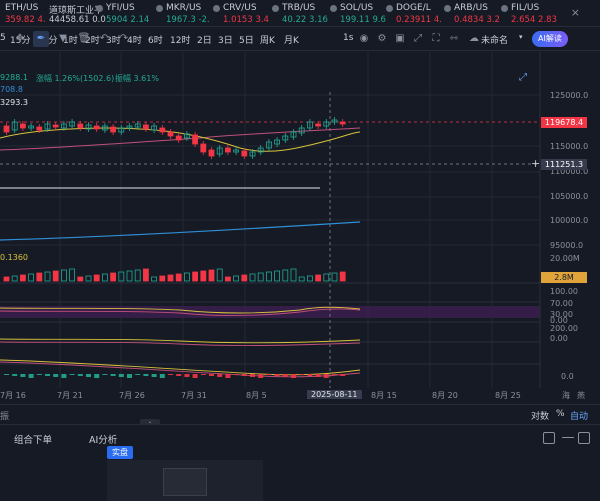 This screenshot has height=501, width=600. What do you see at coordinates (382, 39) in the screenshot?
I see `settings-icon: ⚙` at bounding box center [382, 39].